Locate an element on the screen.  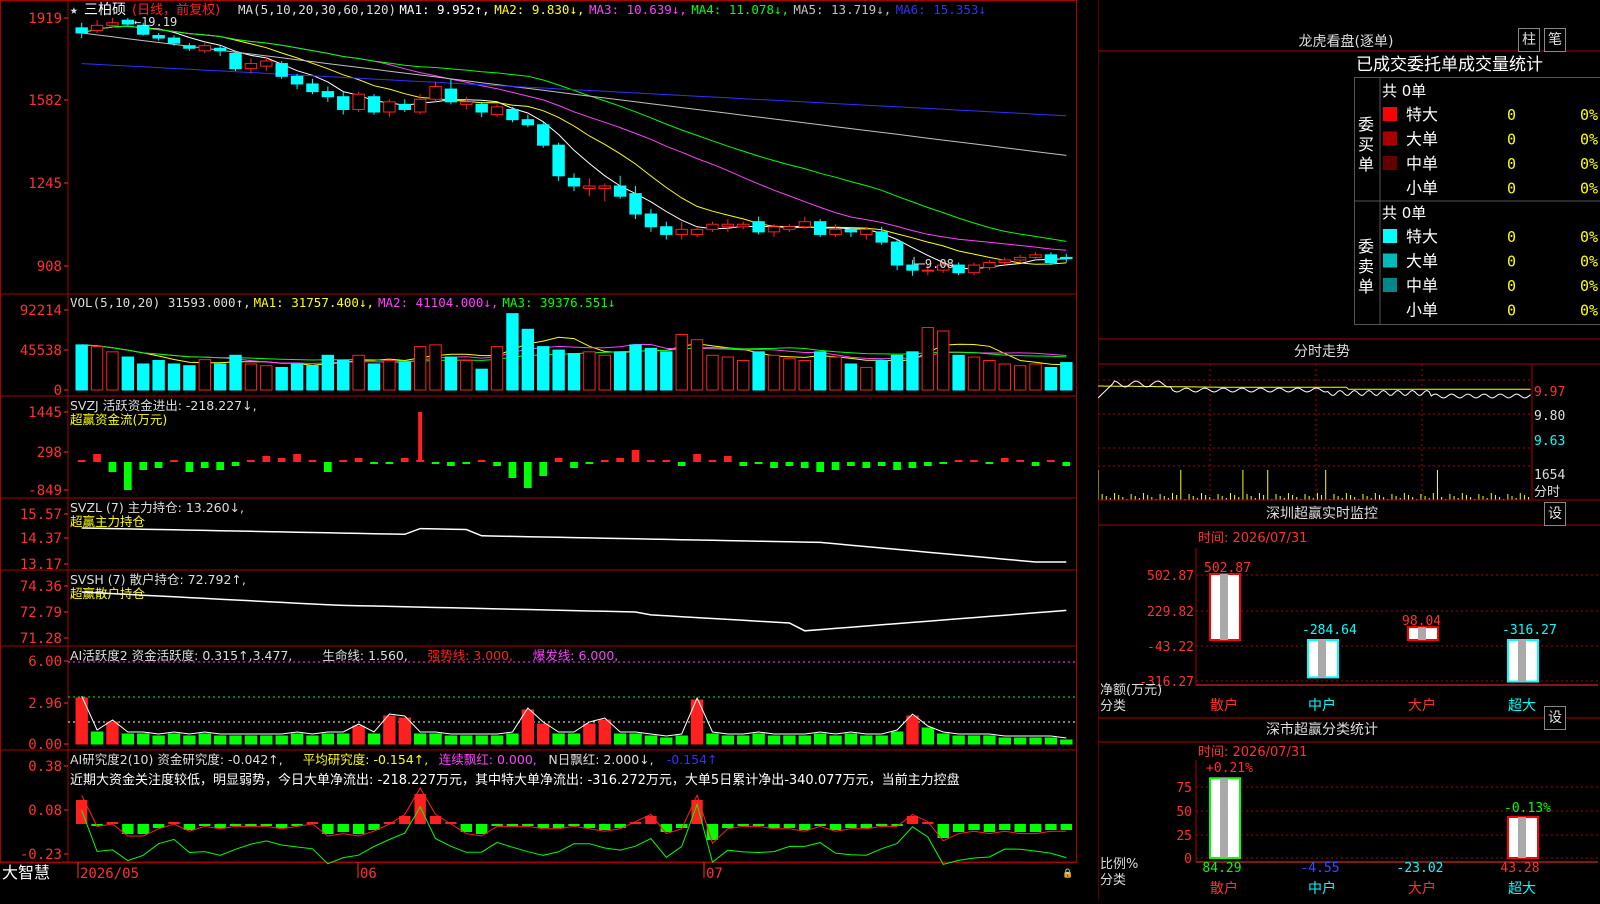
brand-label: 大智慧 is located at coordinates (26, 872).